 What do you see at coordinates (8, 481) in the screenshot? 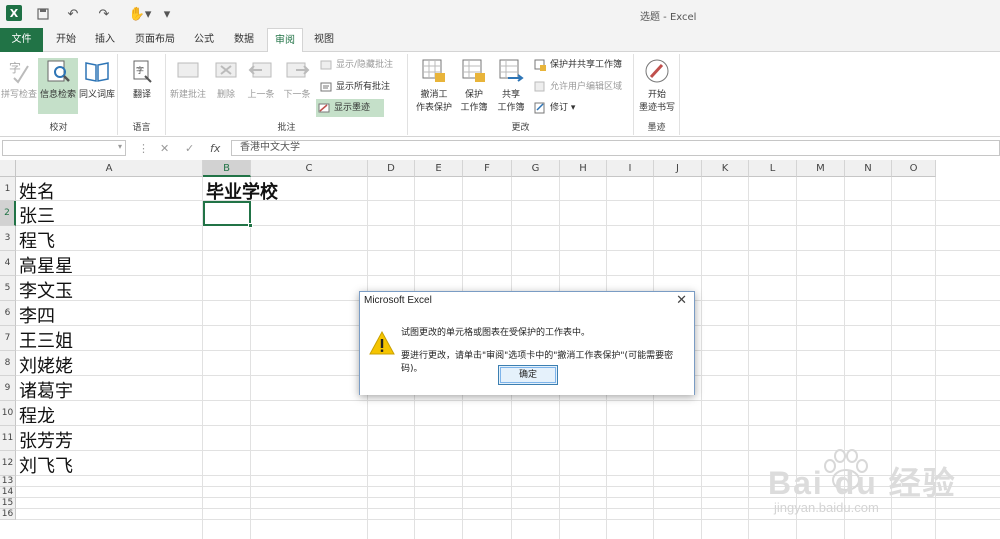
I see `row-header: 13` at bounding box center [8, 481].